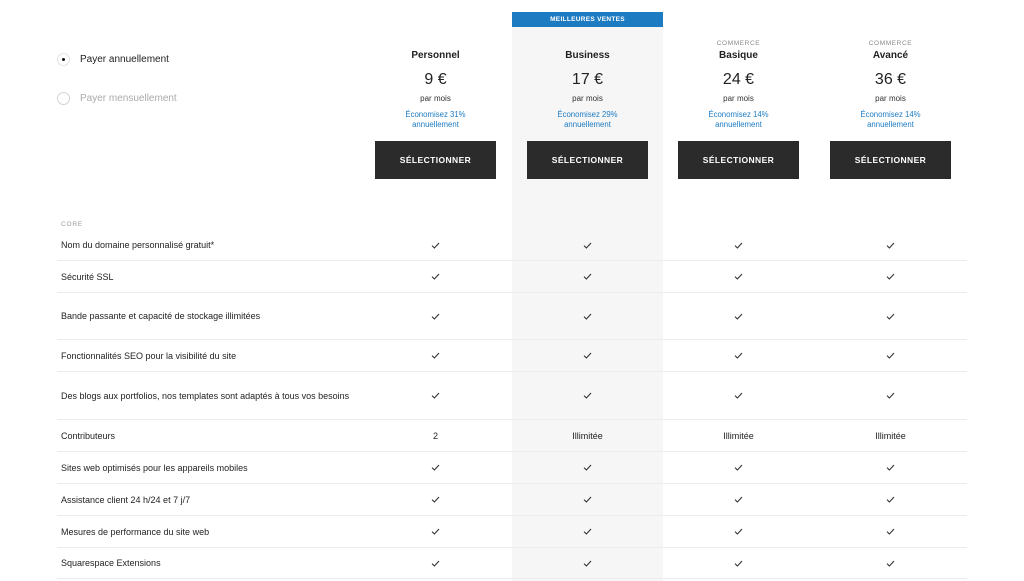 The image size is (1024, 581). I want to click on table-row: Nom du domaine personnalisé gratuit*, so click(512, 245).